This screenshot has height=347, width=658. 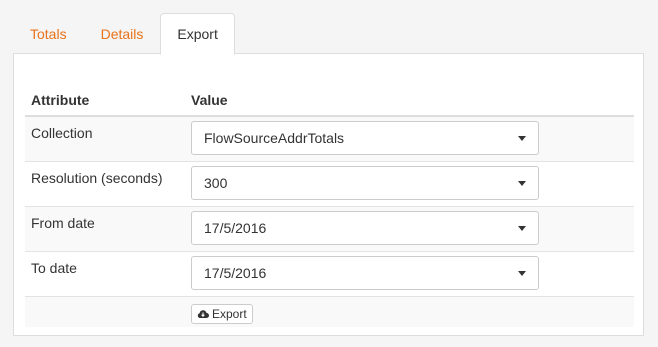 What do you see at coordinates (203, 313) in the screenshot?
I see `cloud-download-icon` at bounding box center [203, 313].